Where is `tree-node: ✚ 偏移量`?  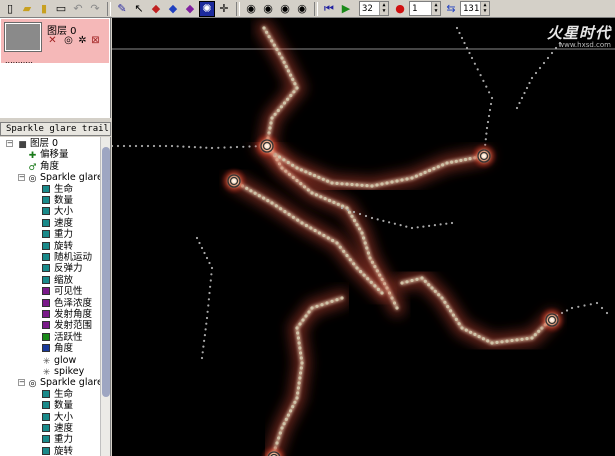
tree-node: ✚ 偏移量 is located at coordinates (48, 155).